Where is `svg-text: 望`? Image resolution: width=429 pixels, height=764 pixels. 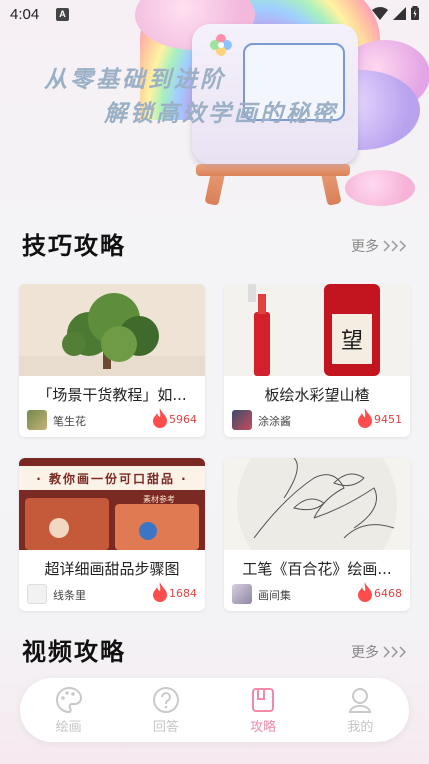 svg-text: 望 is located at coordinates (352, 341).